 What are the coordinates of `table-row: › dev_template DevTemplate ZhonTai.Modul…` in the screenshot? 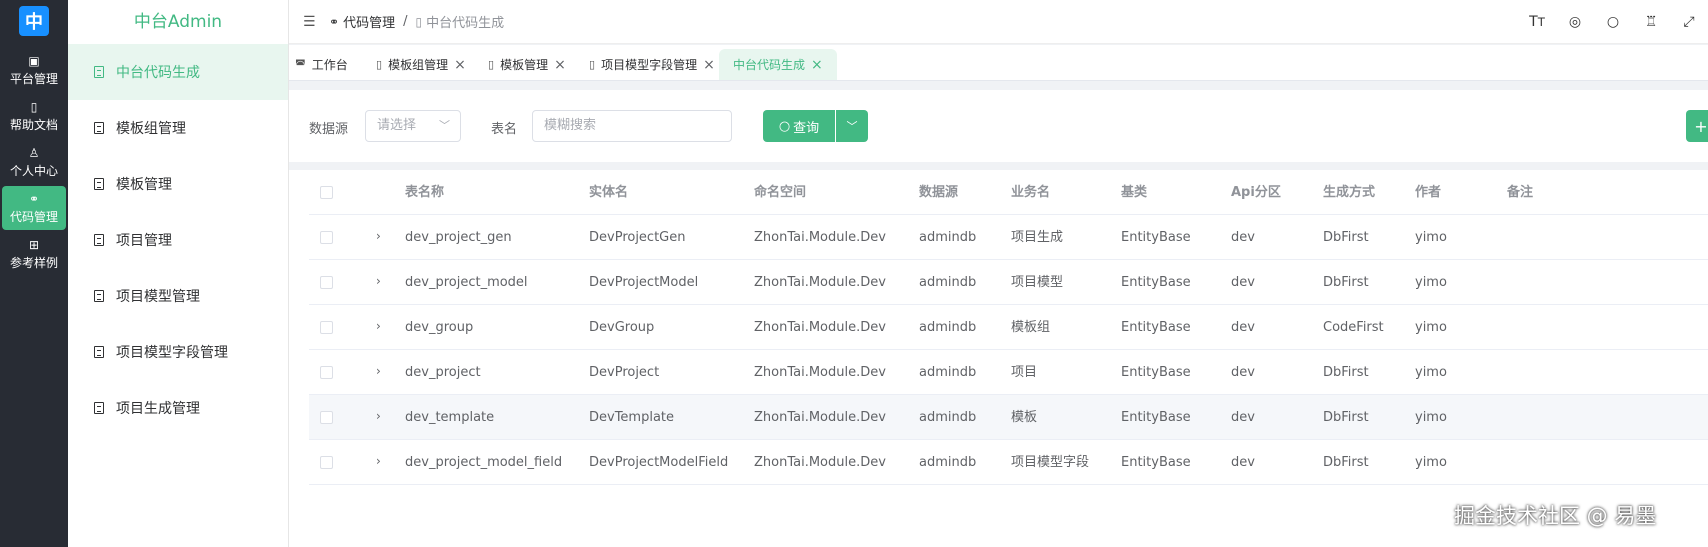 It's located at (1008, 417).